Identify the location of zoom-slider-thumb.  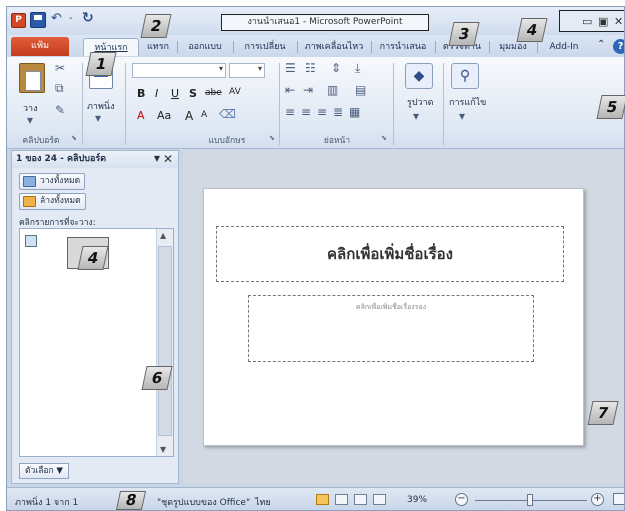
(530, 500).